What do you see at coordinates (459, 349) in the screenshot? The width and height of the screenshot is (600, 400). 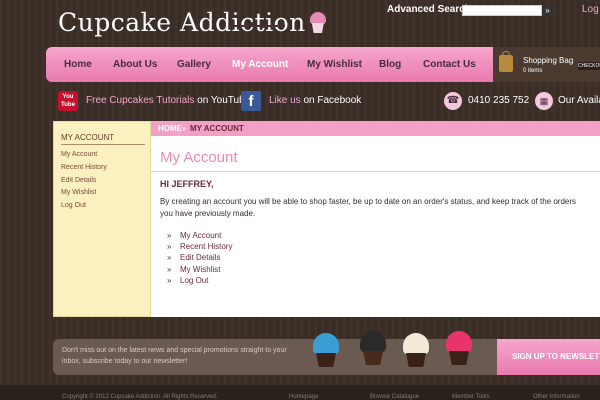 I see `cupcake-image-red` at bounding box center [459, 349].